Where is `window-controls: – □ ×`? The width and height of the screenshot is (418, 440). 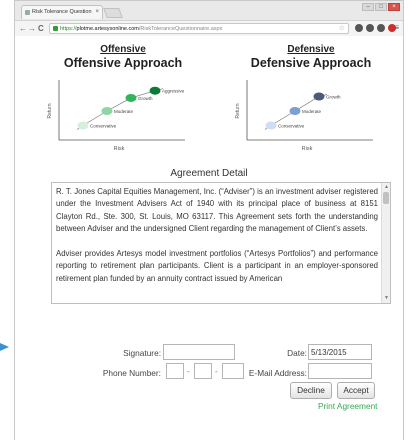
window-controls: – □ × is located at coordinates (381, 7).